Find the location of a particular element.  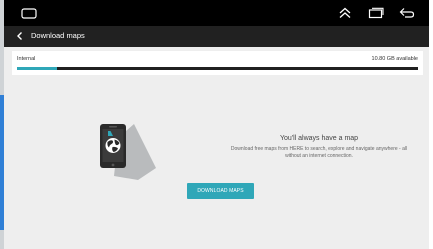

system-bar is located at coordinates (216, 13).